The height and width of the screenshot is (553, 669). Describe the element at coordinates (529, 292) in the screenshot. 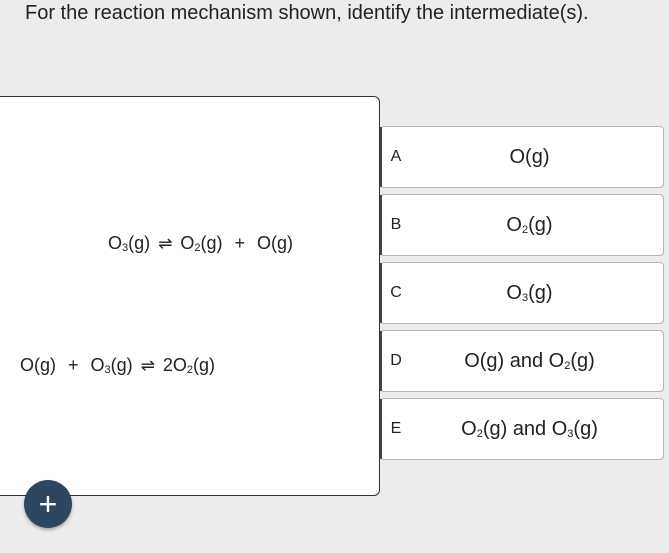

I see `choice-text: O3(g)` at that location.